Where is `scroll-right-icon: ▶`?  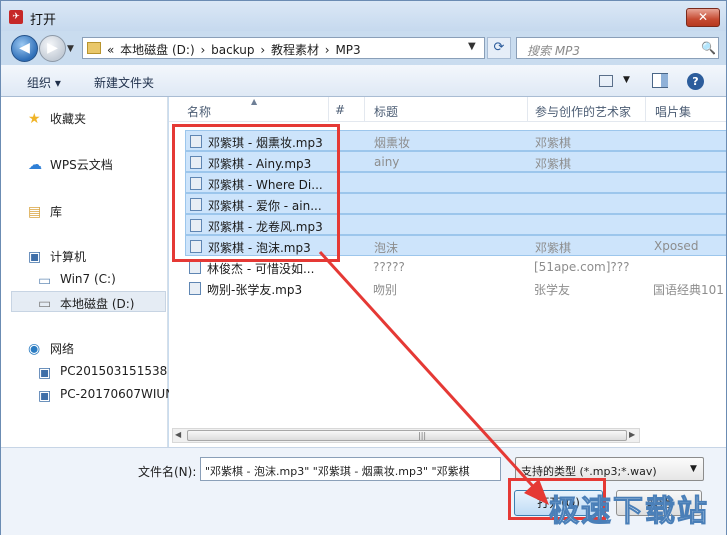
scroll-right-icon: ▶ is located at coordinates (632, 434).